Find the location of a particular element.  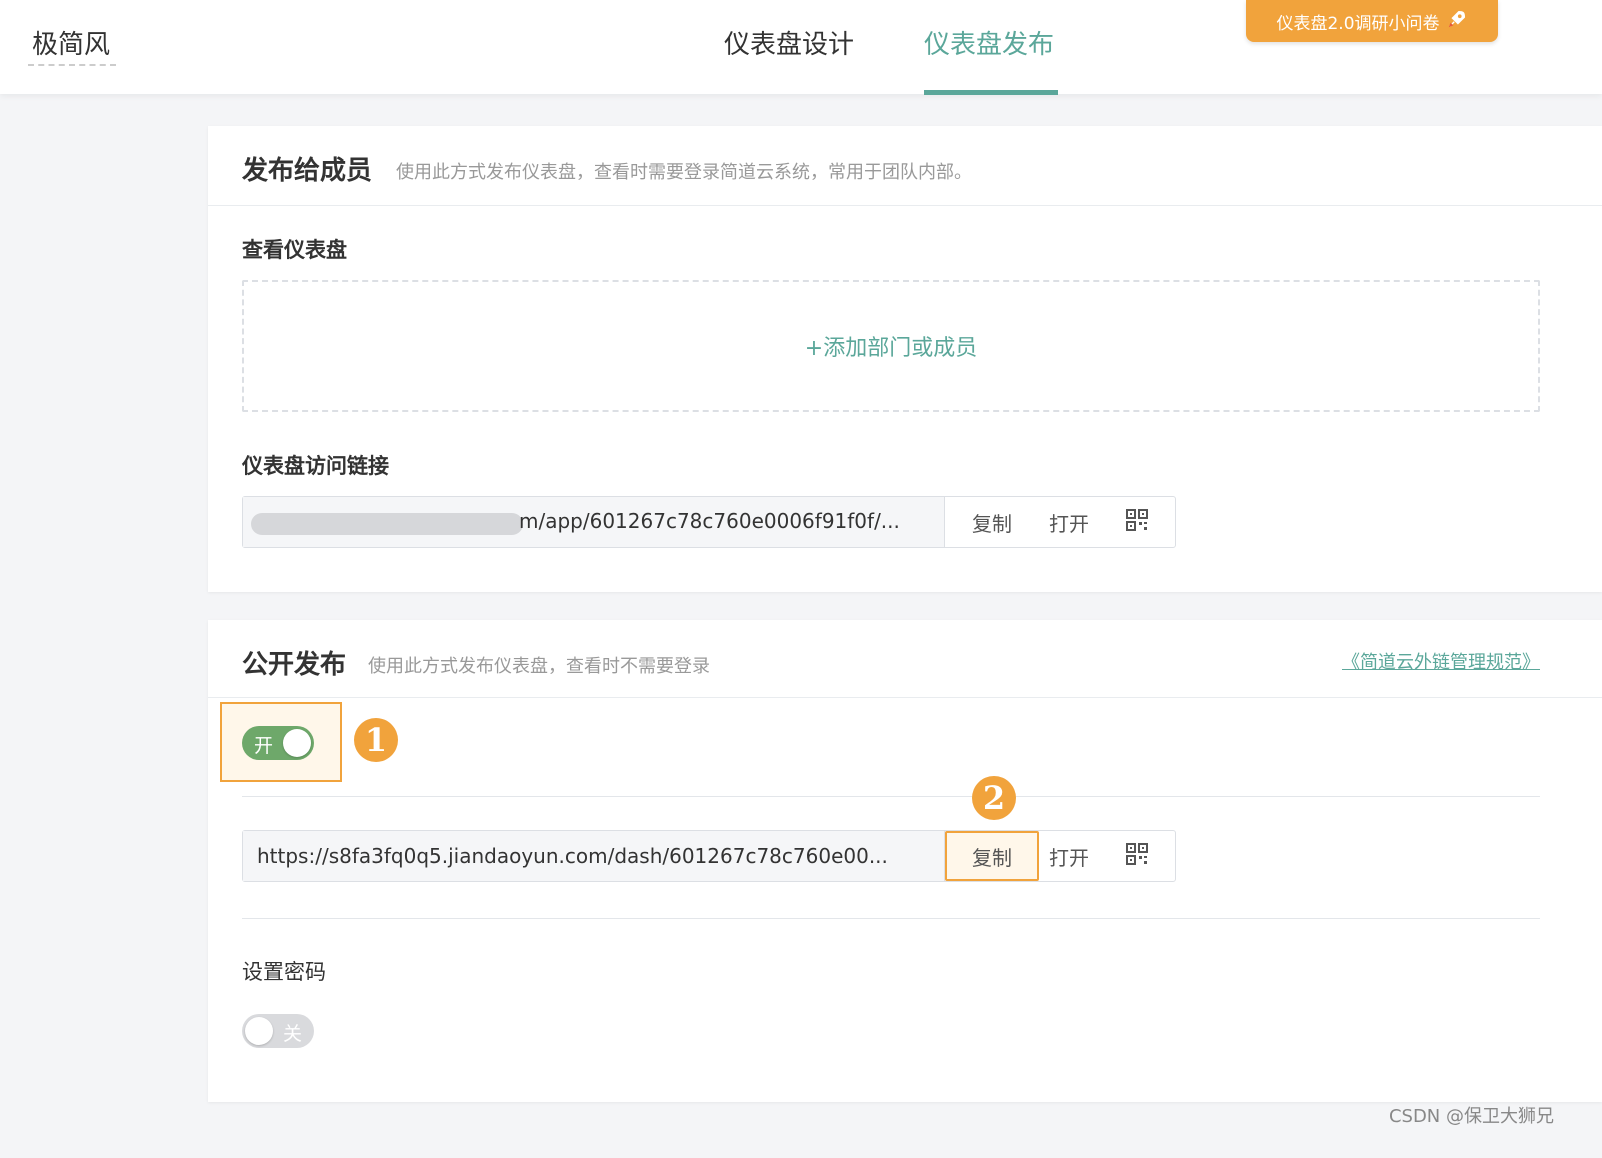

section-description: 使用此方式发布仪表盘，查看时需要登录简道云系统，常用于团队内部。 is located at coordinates (684, 172).